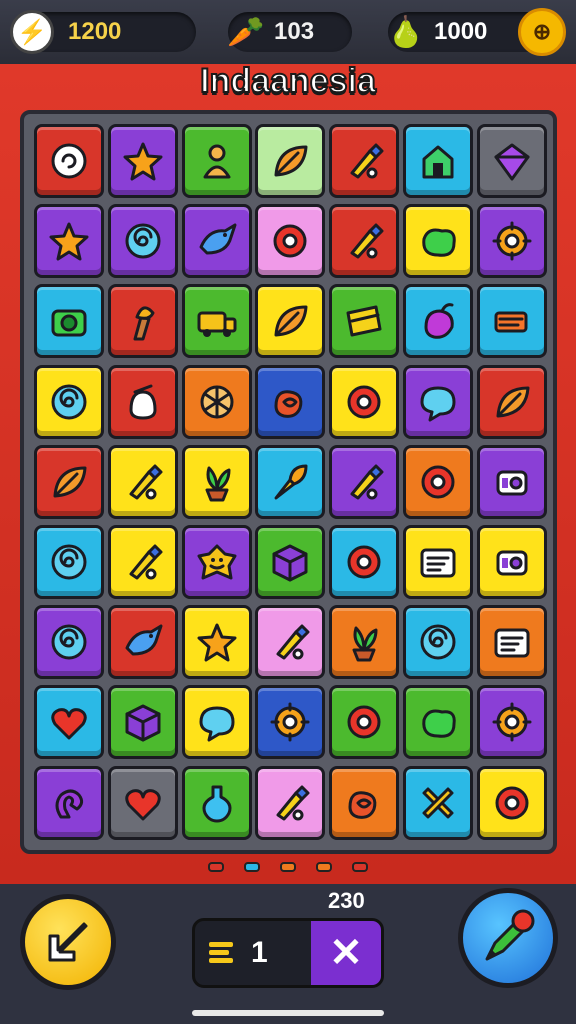 The height and width of the screenshot is (1024, 576). What do you see at coordinates (216, 321) in the screenshot?
I see `tile-truck` at bounding box center [216, 321].